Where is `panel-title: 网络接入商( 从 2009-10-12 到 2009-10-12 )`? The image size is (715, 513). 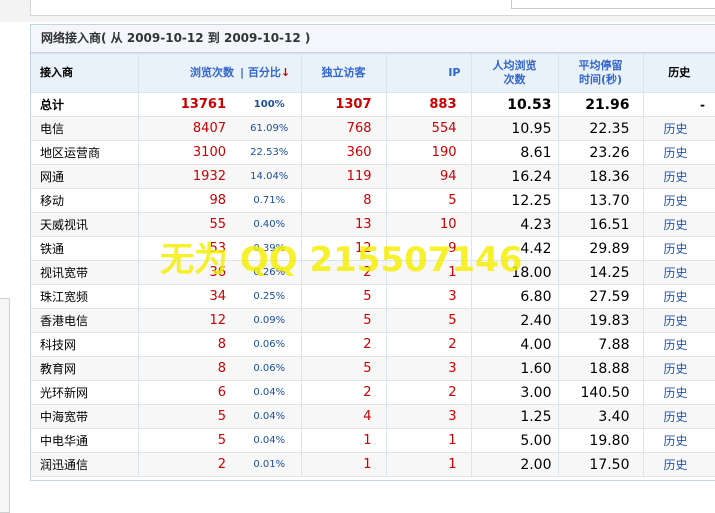
panel-title: 网络接入商( 从 2009-10-12 到 2009-10-12 ) is located at coordinates (373, 39).